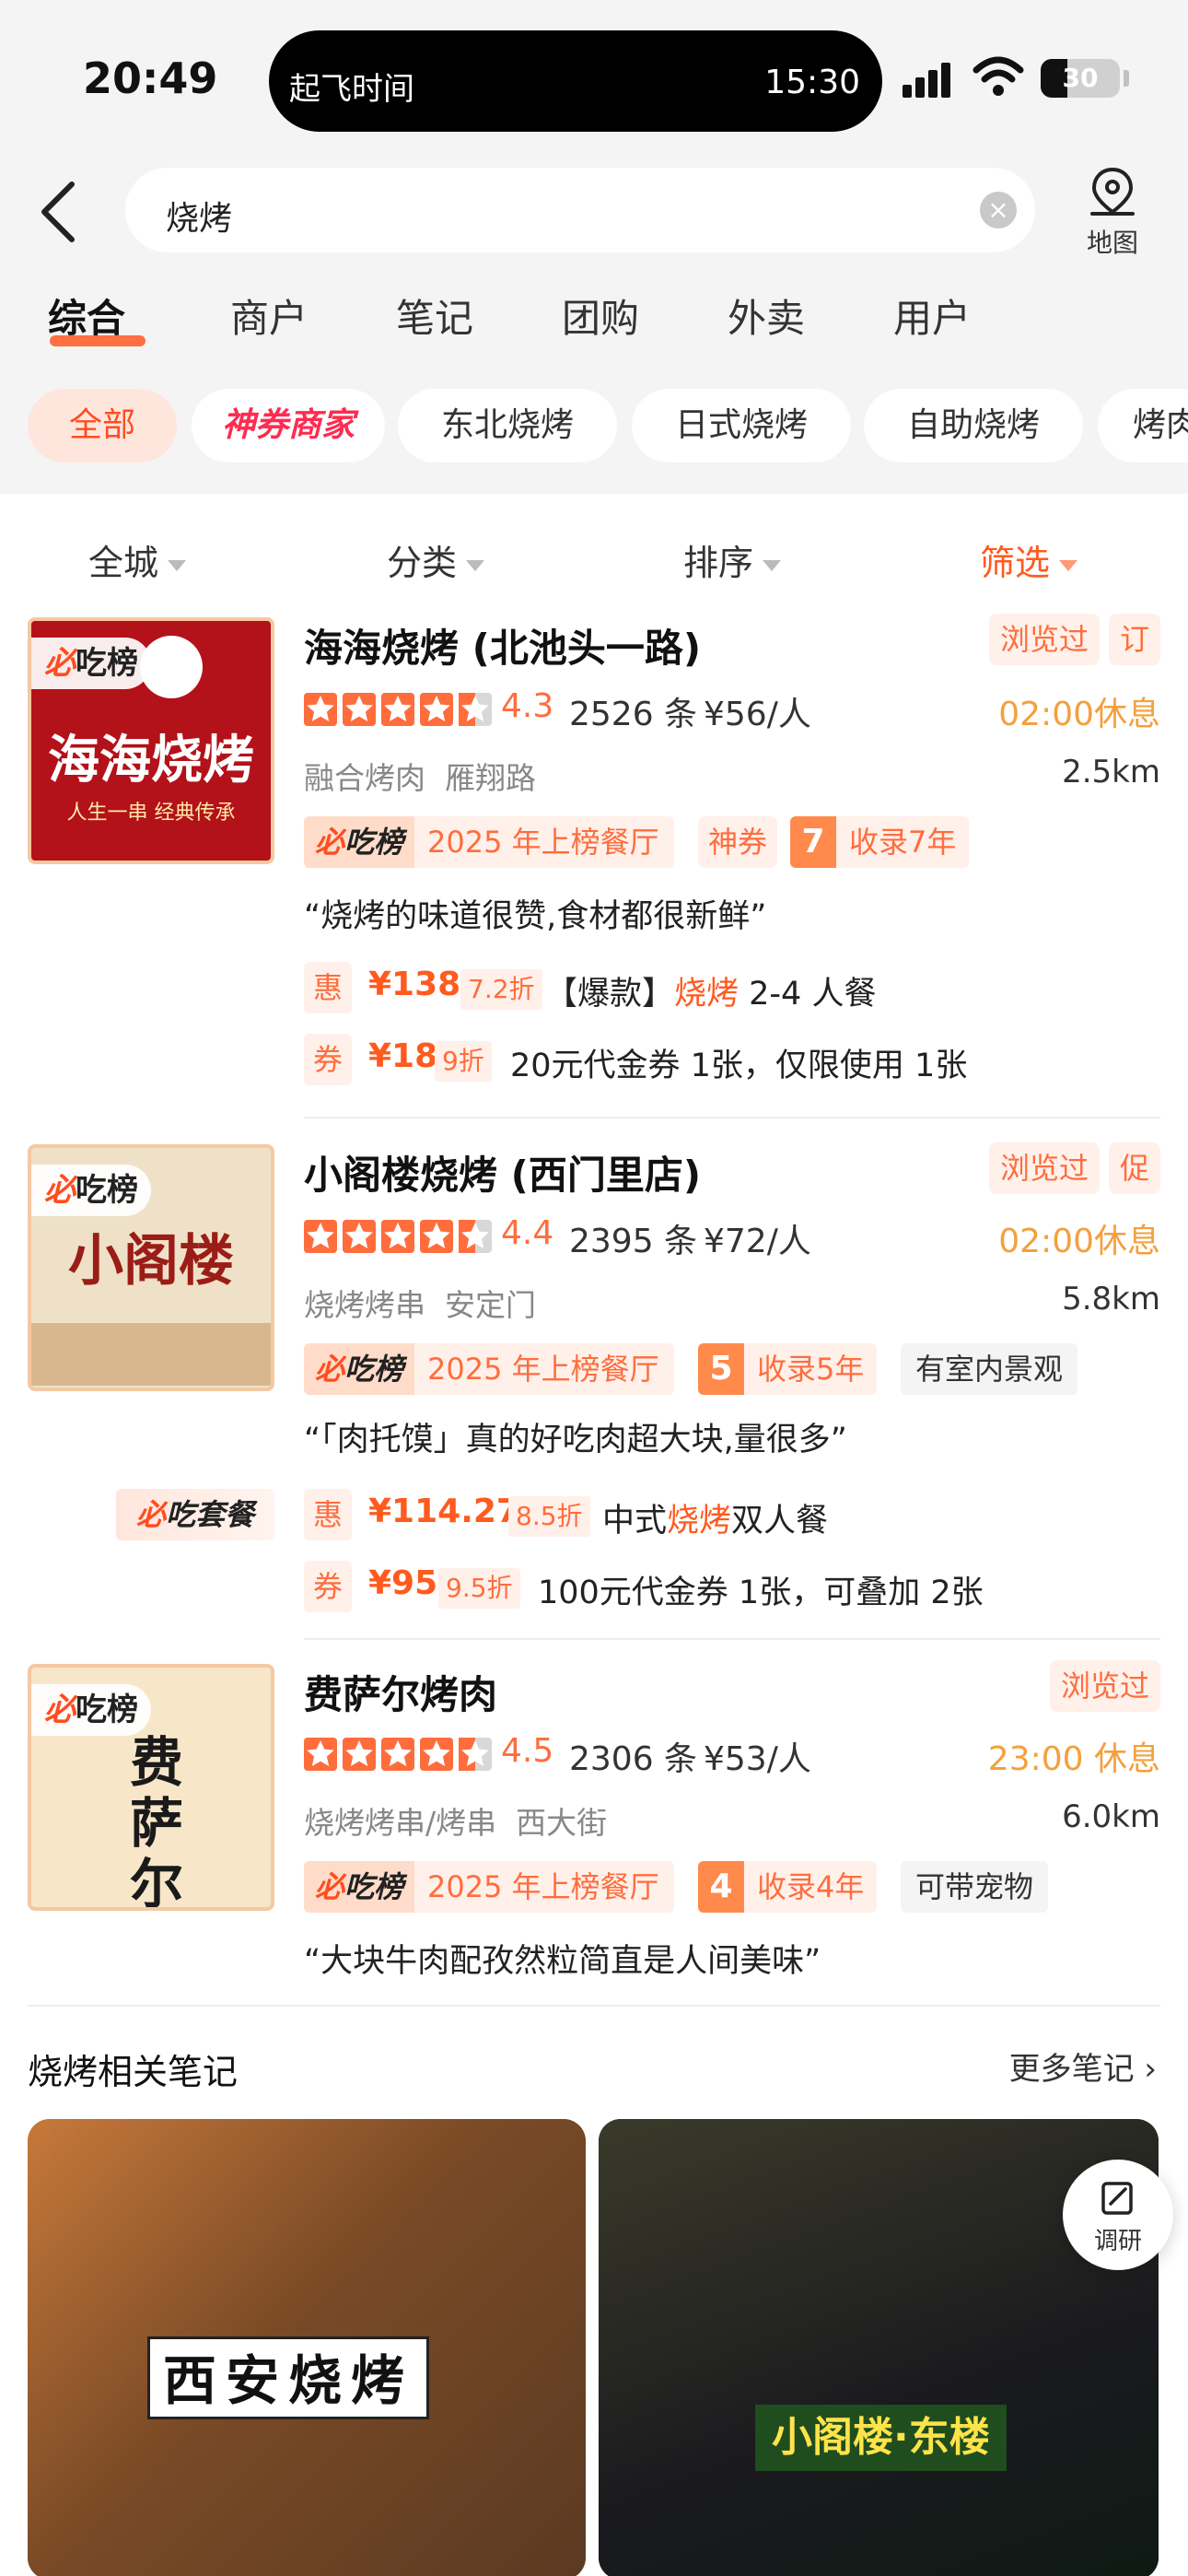  I want to click on listing-thumbnail: 小阁楼 必吃榜, so click(151, 1267).